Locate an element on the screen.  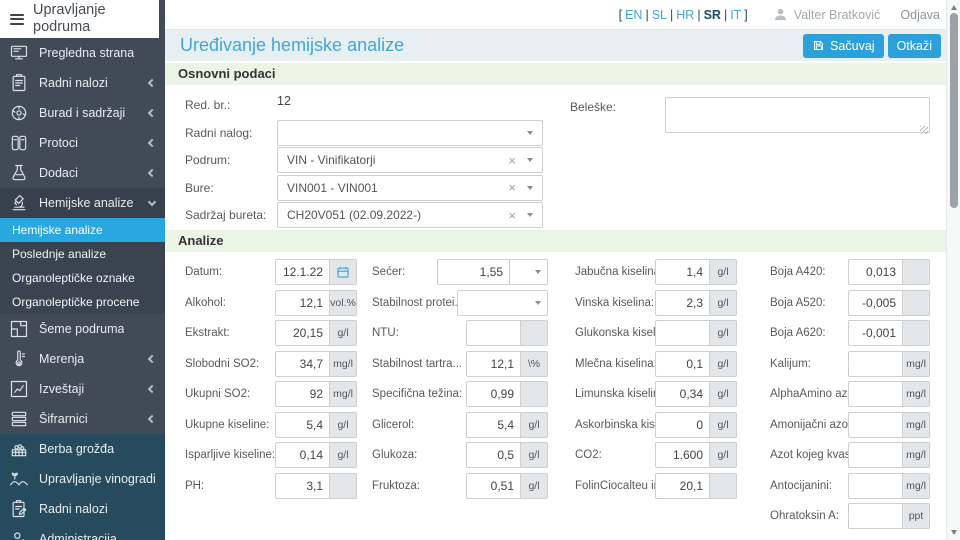
ukupni-so2-label: Ukupni SO2: is located at coordinates (218, 394).